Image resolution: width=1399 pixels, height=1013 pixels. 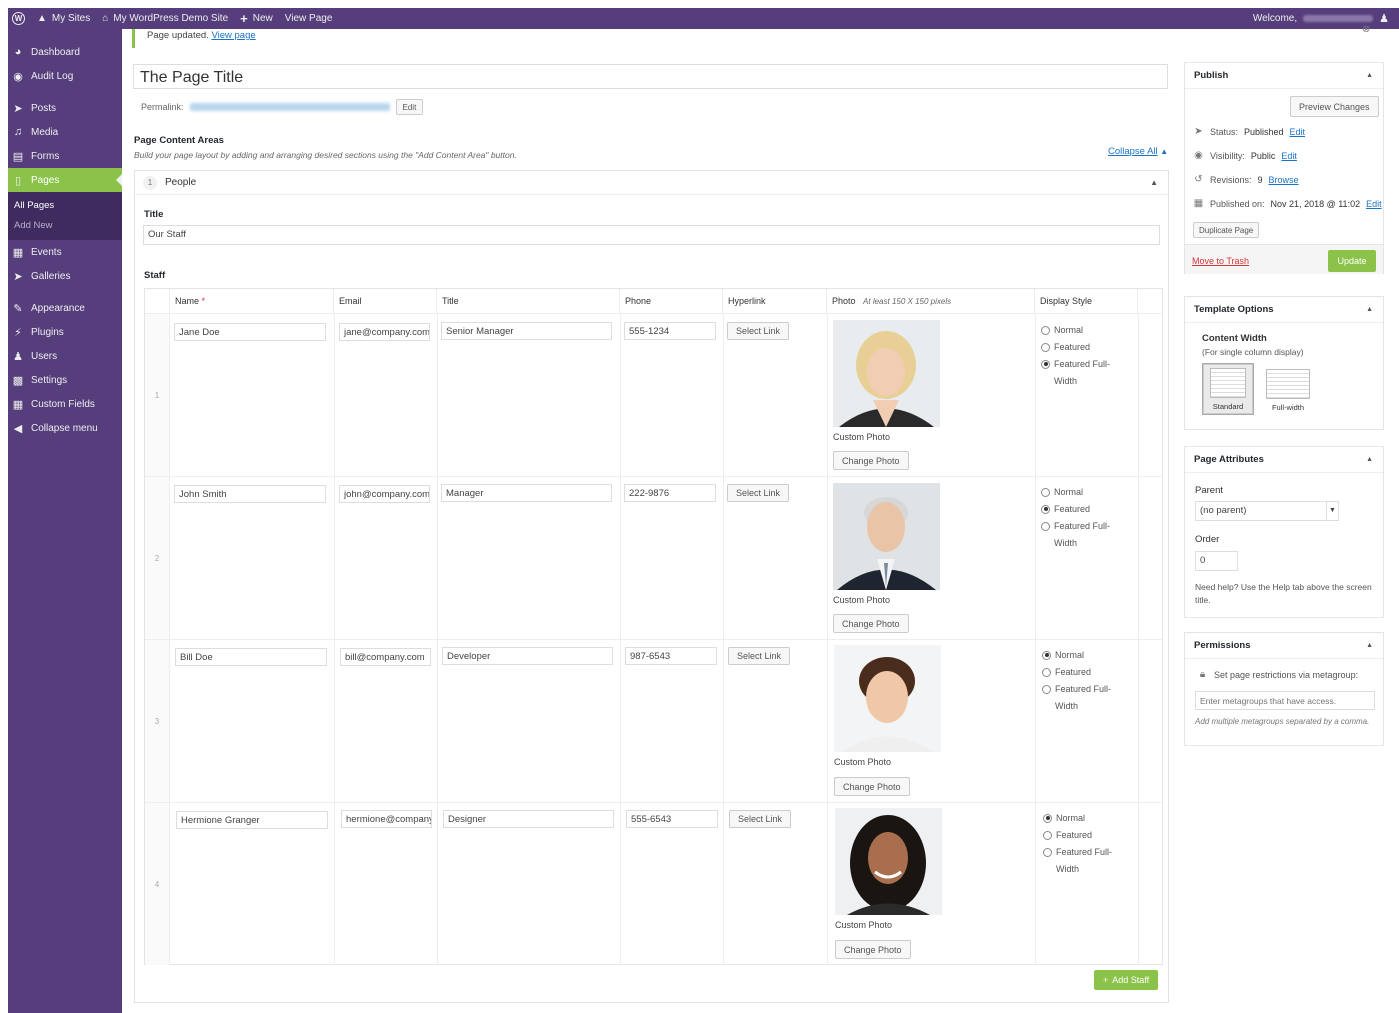 I want to click on staff-phone-input: 555-6543, so click(x=672, y=819).